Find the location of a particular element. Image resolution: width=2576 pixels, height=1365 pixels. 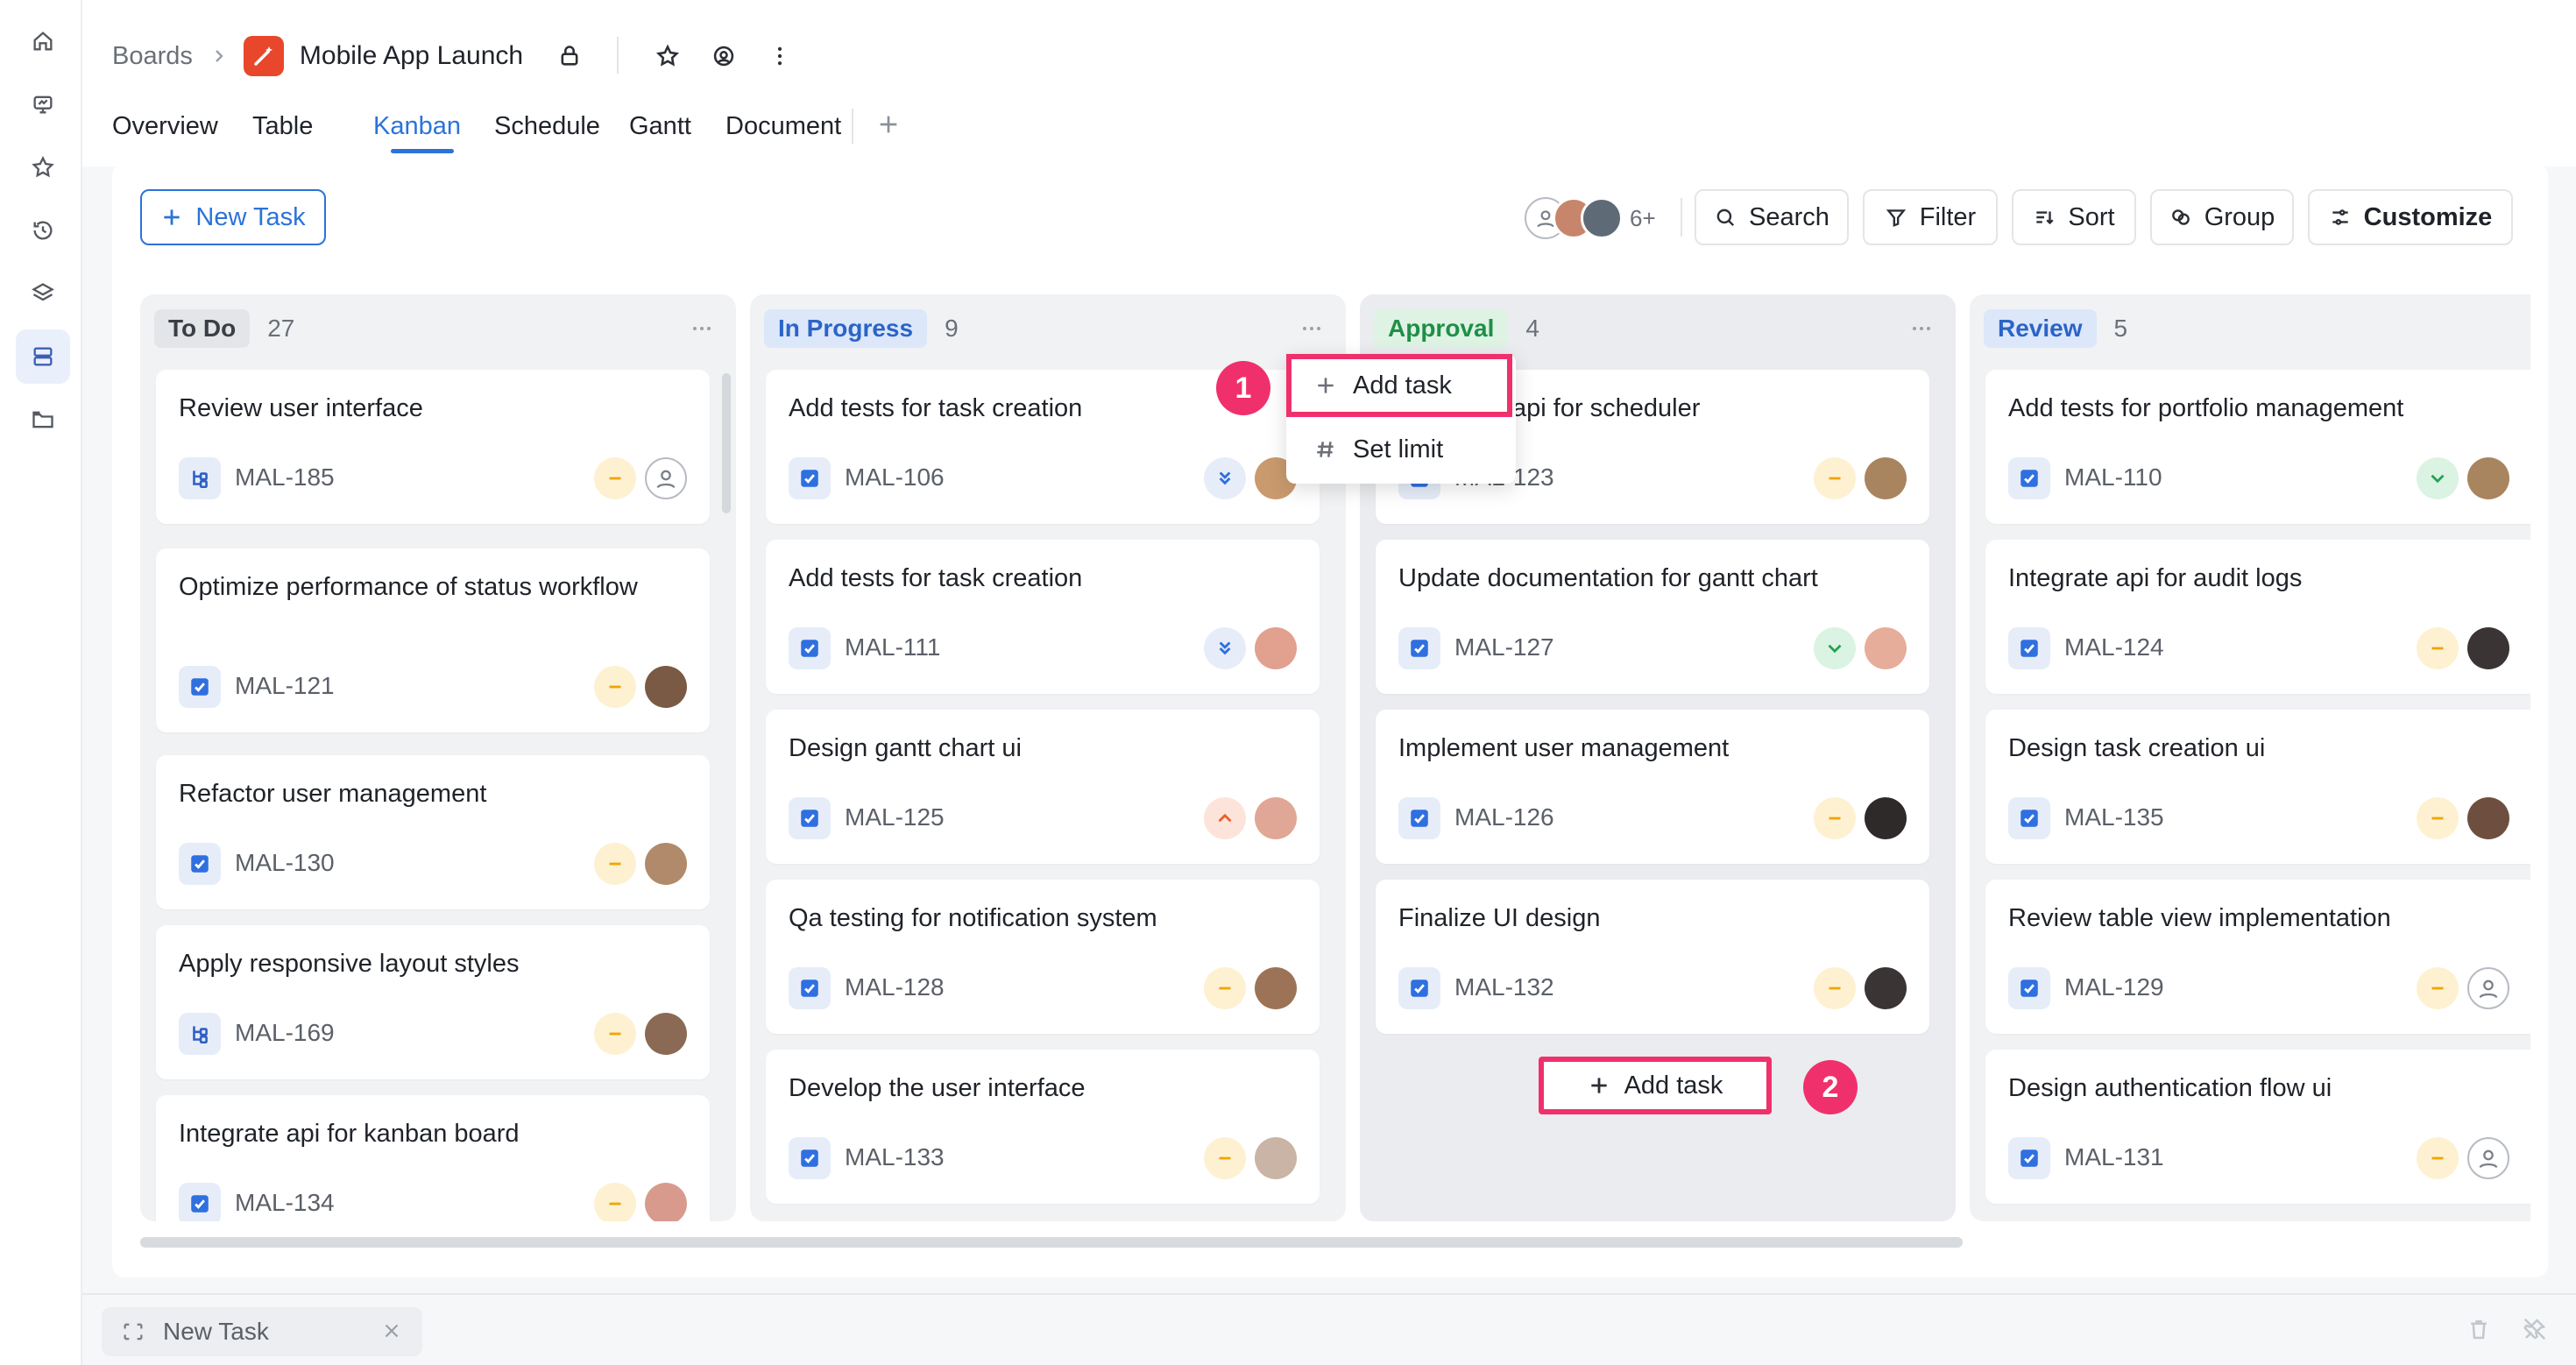

tab-table: Table is located at coordinates (282, 126).